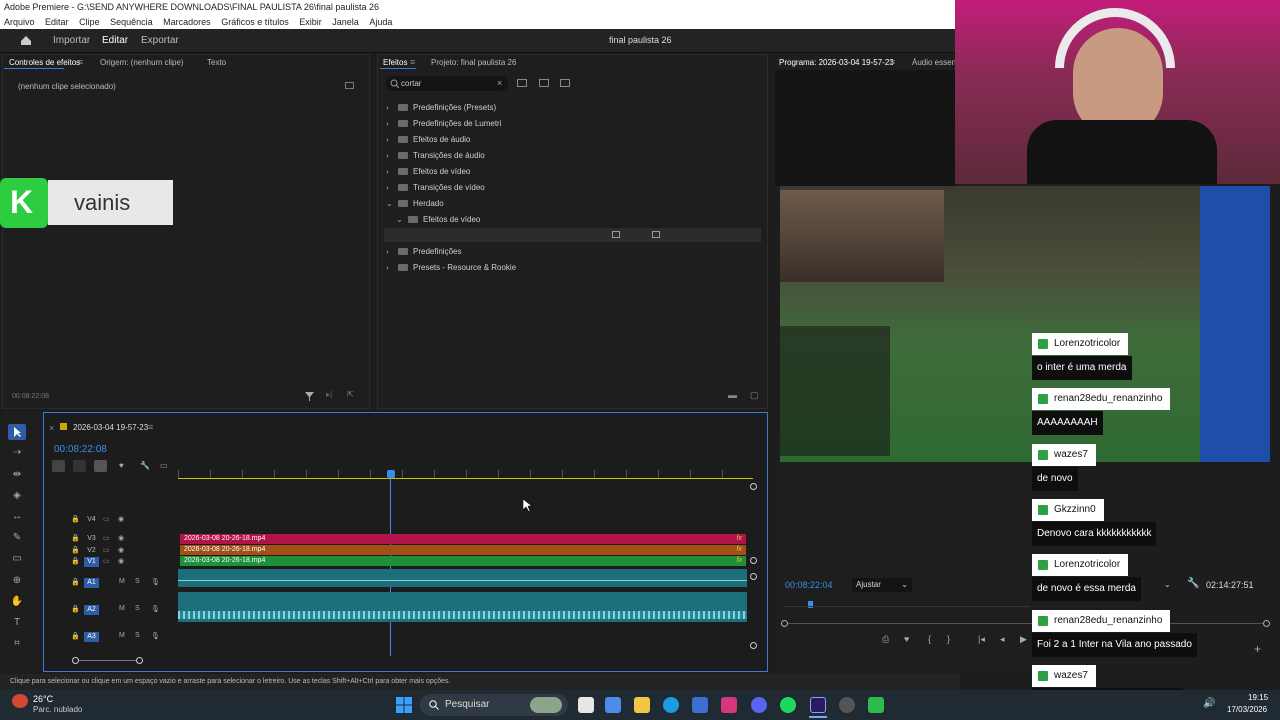 This screenshot has height=720, width=1280. What do you see at coordinates (847, 705) in the screenshot?
I see `obs-icon` at bounding box center [847, 705].